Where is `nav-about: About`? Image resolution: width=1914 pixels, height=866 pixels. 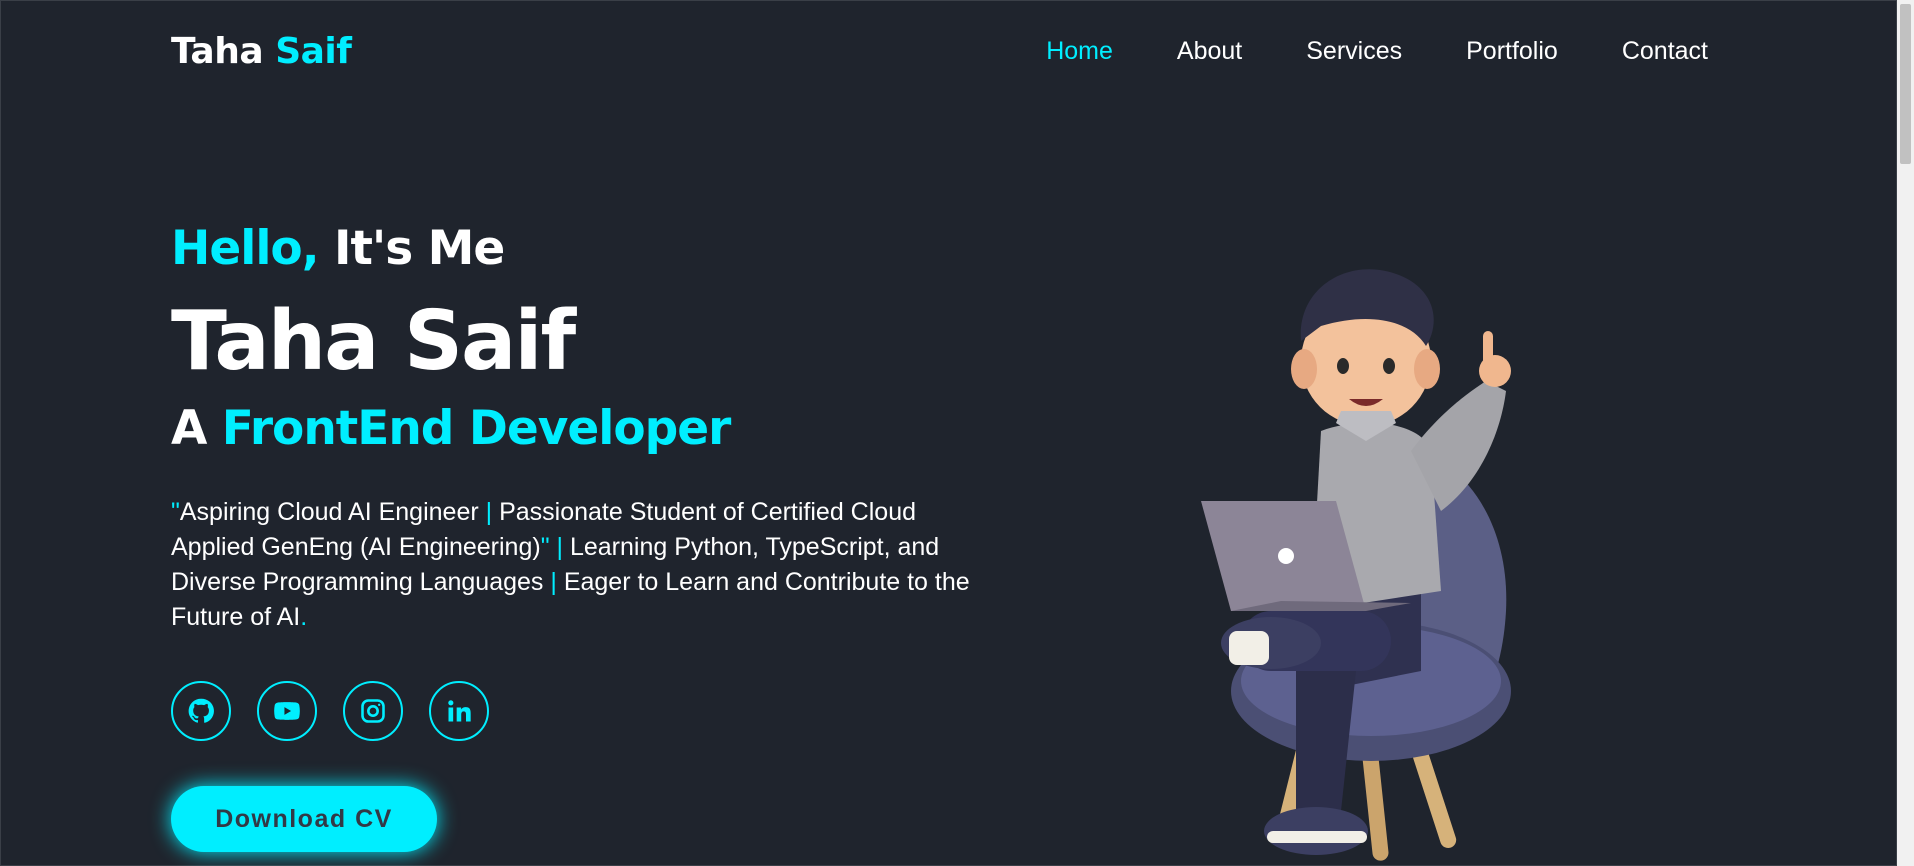 nav-about: About is located at coordinates (1209, 51).